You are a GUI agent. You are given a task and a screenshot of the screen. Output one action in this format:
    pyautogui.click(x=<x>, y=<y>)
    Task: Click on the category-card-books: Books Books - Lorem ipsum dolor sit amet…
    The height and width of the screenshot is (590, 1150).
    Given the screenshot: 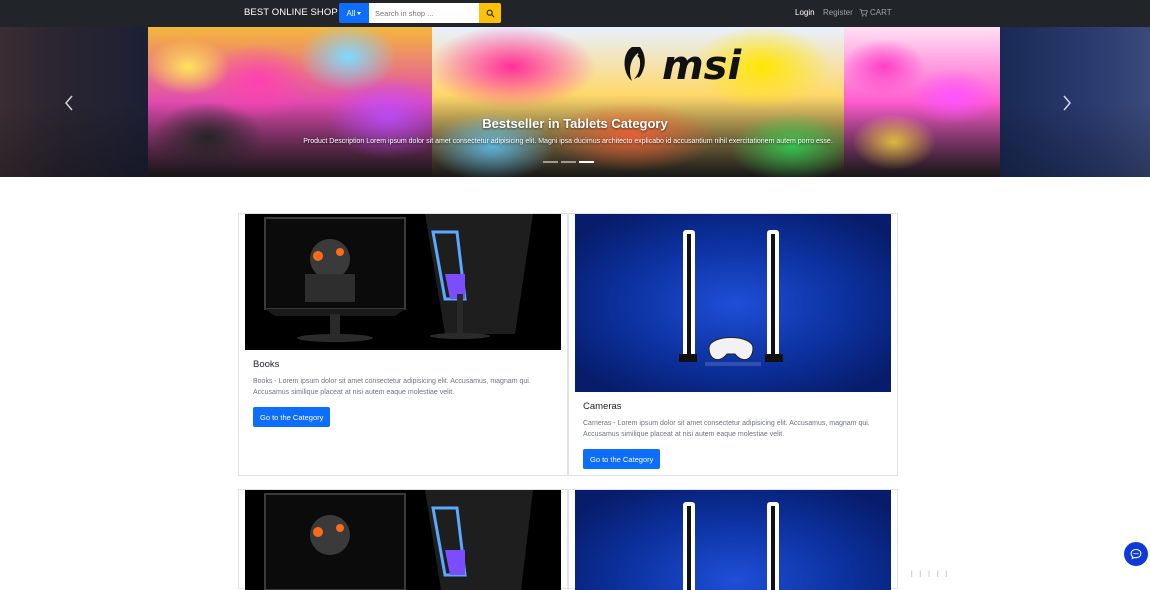 What is the action you would take?
    pyautogui.click(x=403, y=344)
    